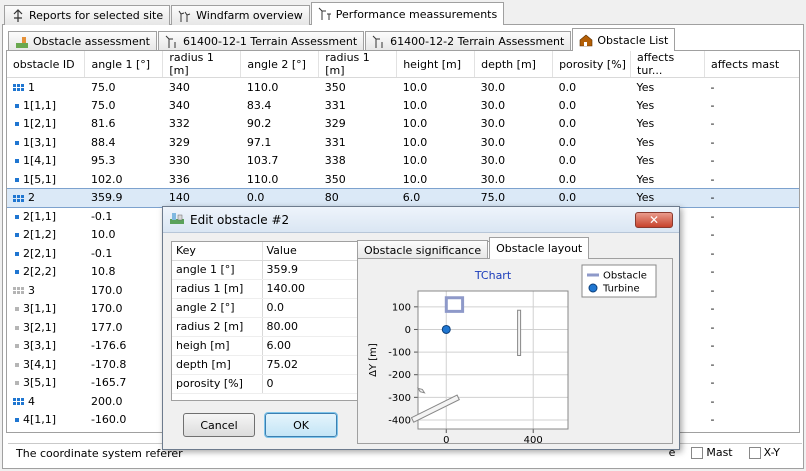  Describe the element at coordinates (40, 179) in the screenshot. I see `obstacle-id: 1[5,1]` at that location.